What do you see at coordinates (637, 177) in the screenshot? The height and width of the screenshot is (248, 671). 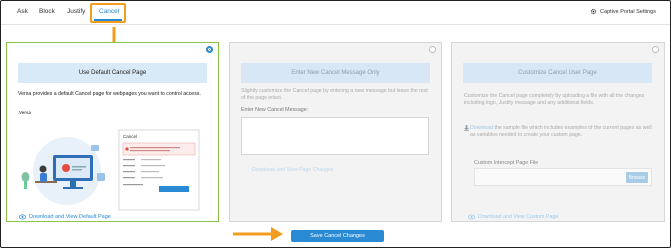 I see `browse-button: Browse` at bounding box center [637, 177].